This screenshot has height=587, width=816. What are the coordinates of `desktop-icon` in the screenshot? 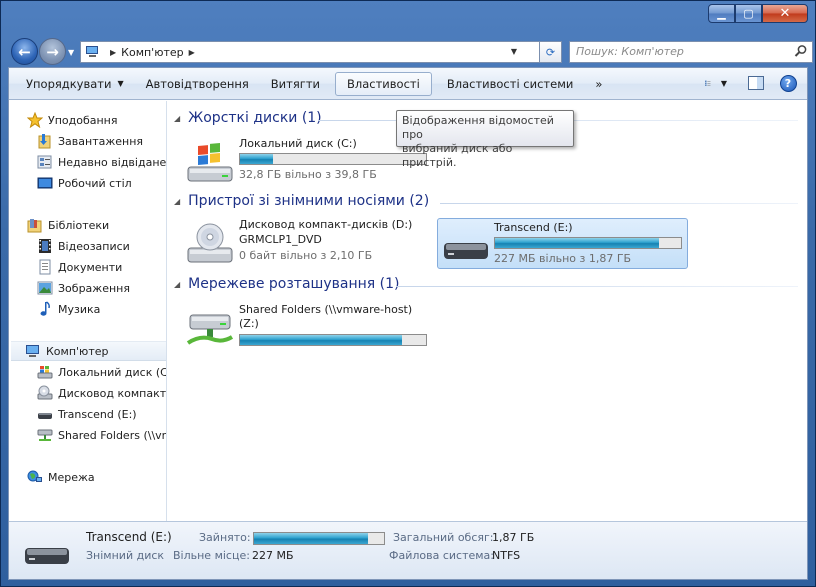 It's located at (45, 183).